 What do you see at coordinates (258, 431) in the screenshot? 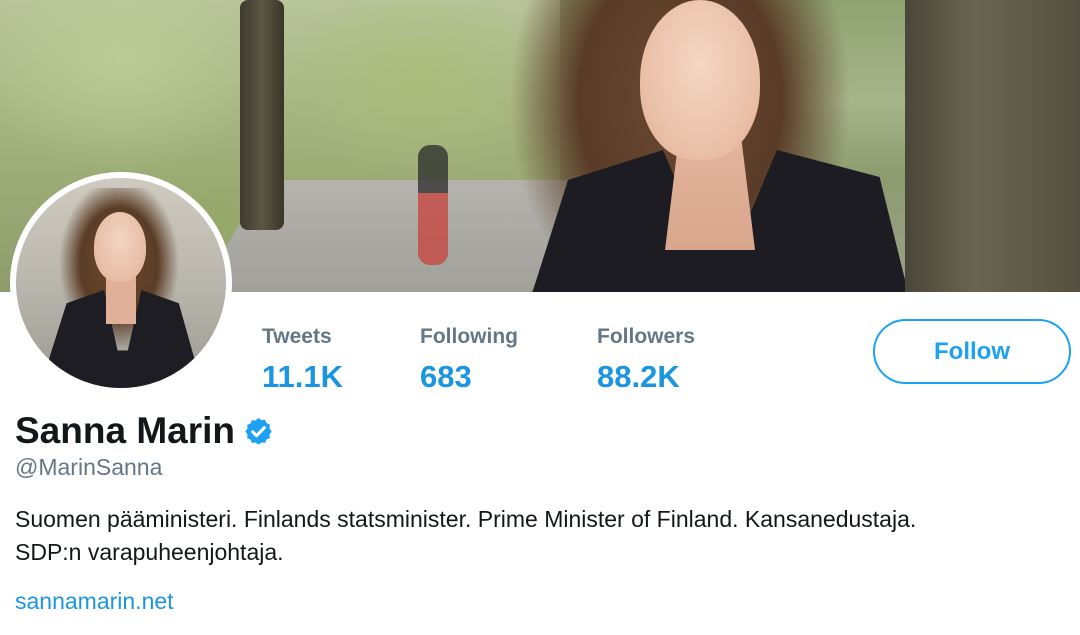
I see `verified-badge-icon` at bounding box center [258, 431].